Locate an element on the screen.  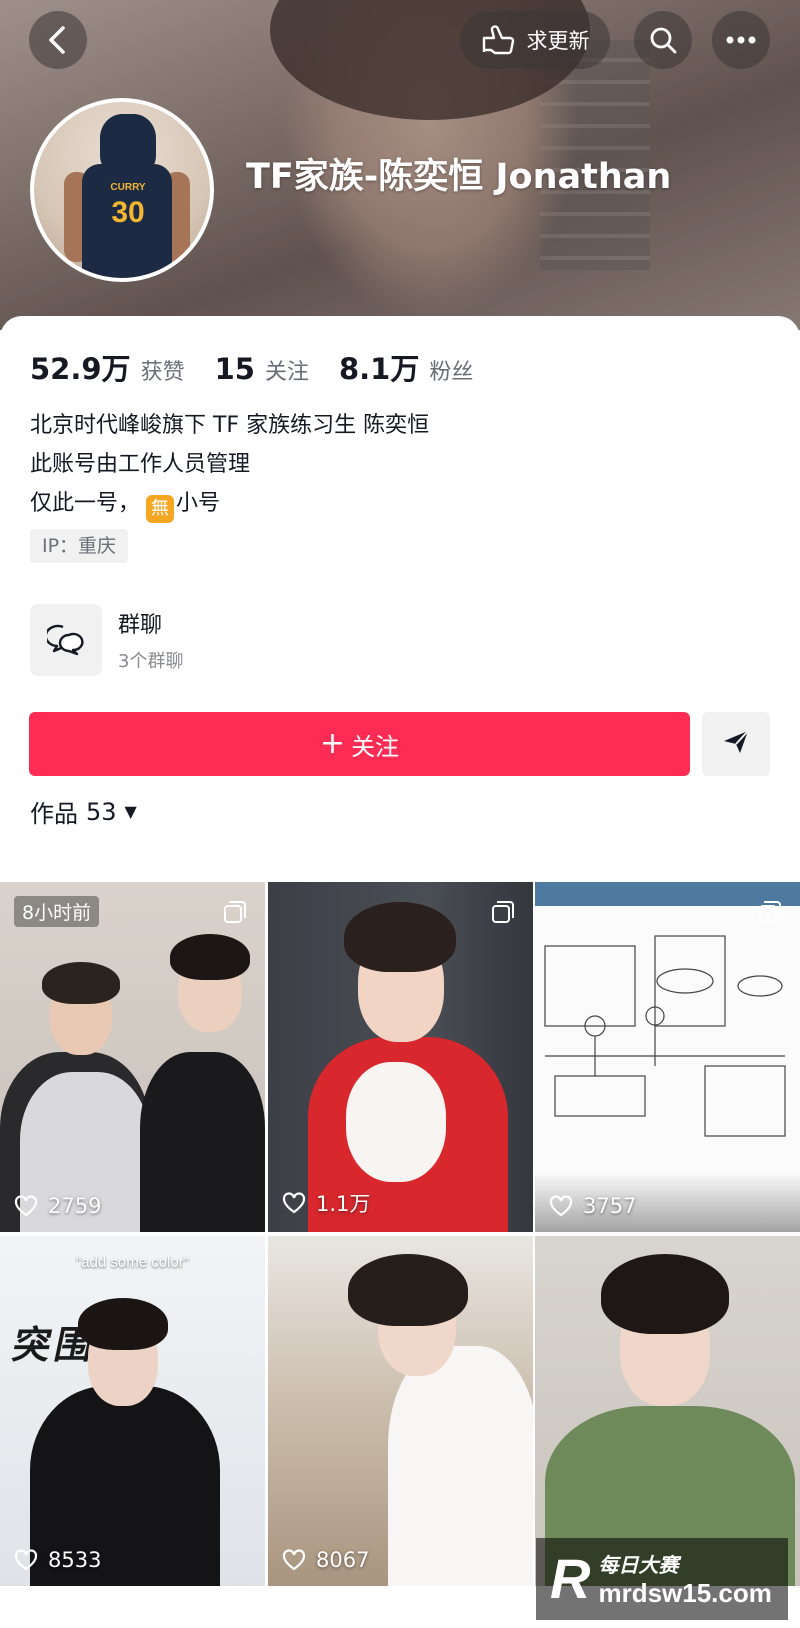
caret-down-icon: ▼ is located at coordinates (130, 811).